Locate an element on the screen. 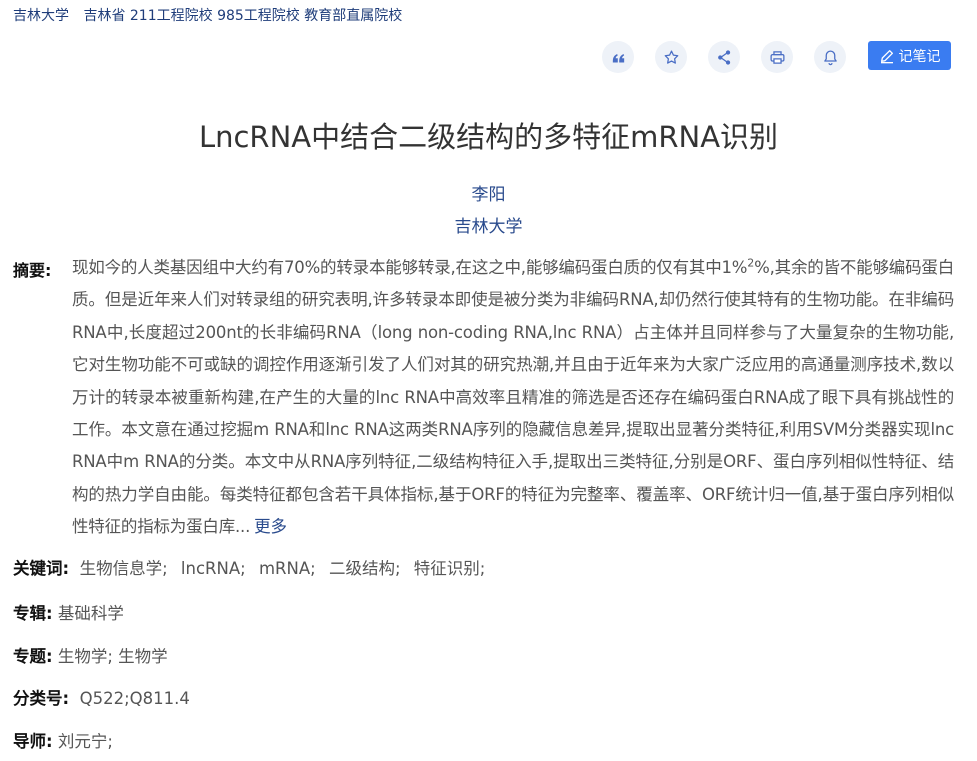  print-button is located at coordinates (777, 57).